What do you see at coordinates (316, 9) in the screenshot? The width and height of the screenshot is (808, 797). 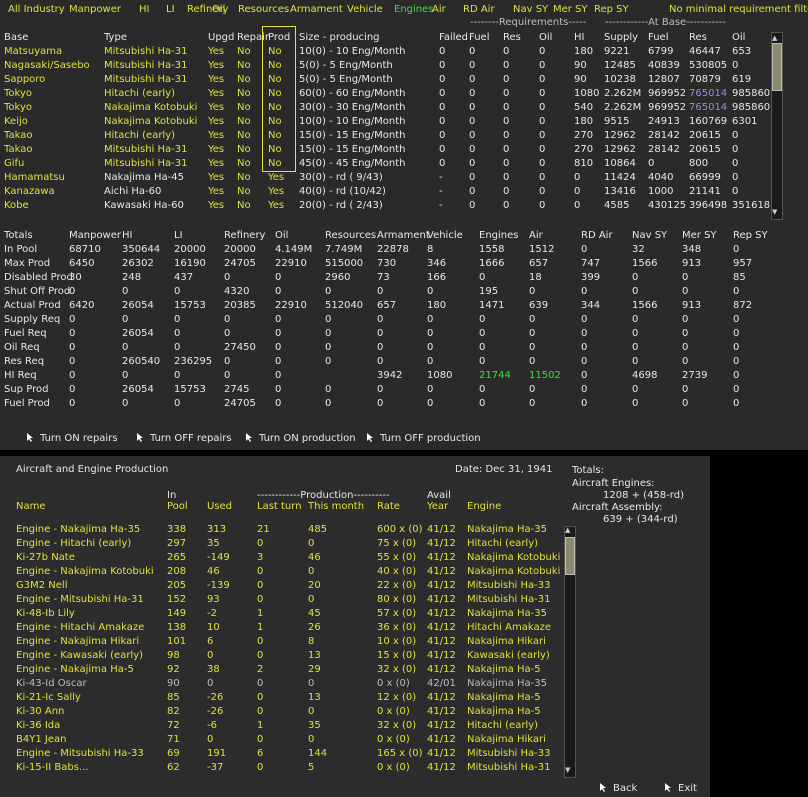 I see `filter-armament: Armament` at bounding box center [316, 9].